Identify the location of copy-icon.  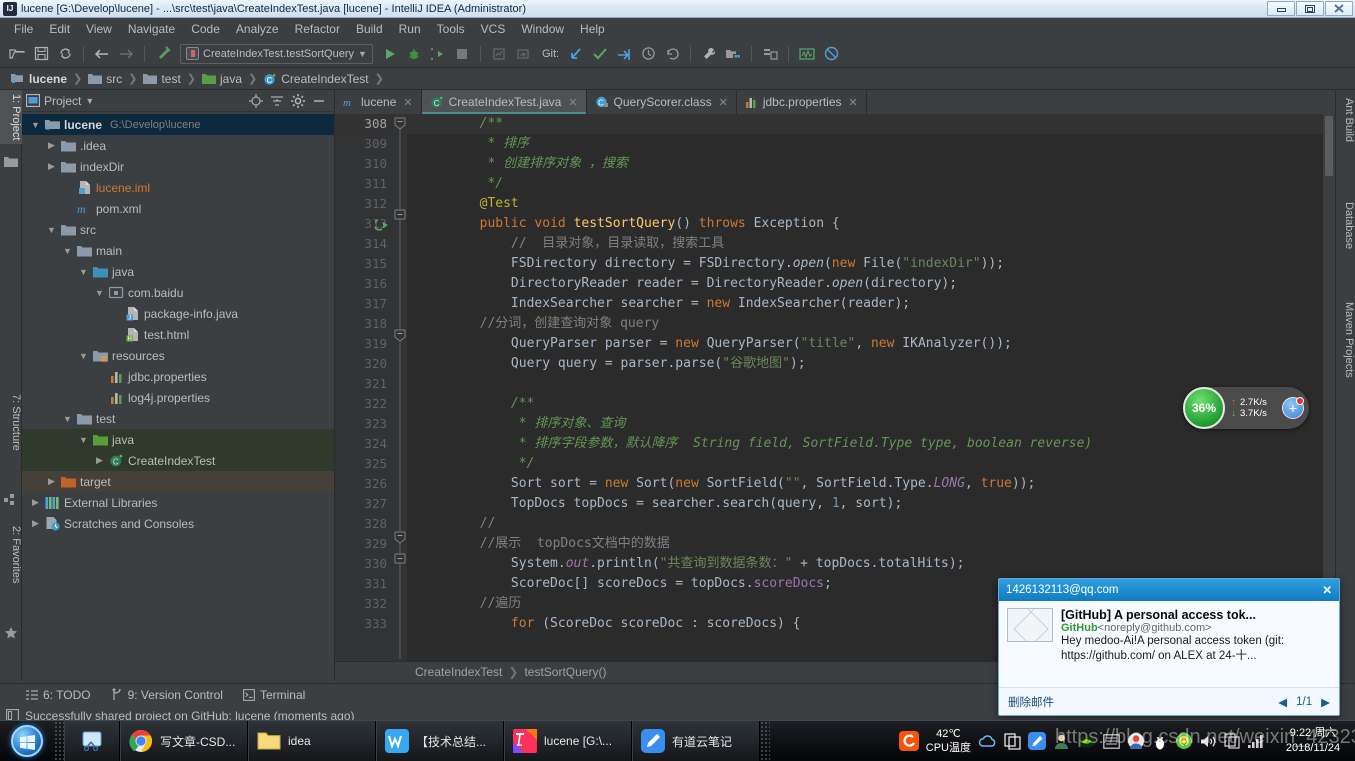
(1012, 741).